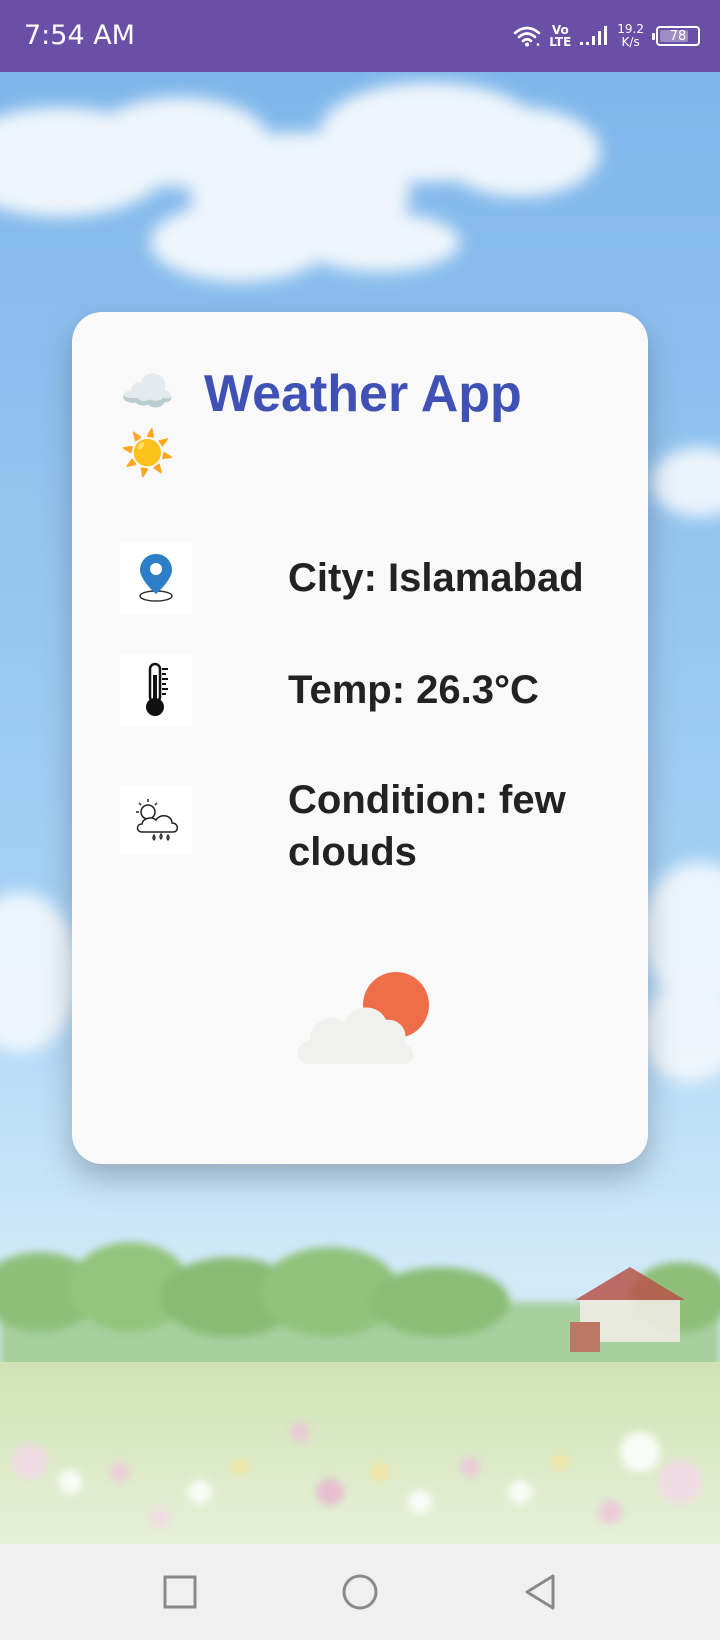 The height and width of the screenshot is (1640, 720). I want to click on condition-line-1: Condition: few, so click(427, 800).